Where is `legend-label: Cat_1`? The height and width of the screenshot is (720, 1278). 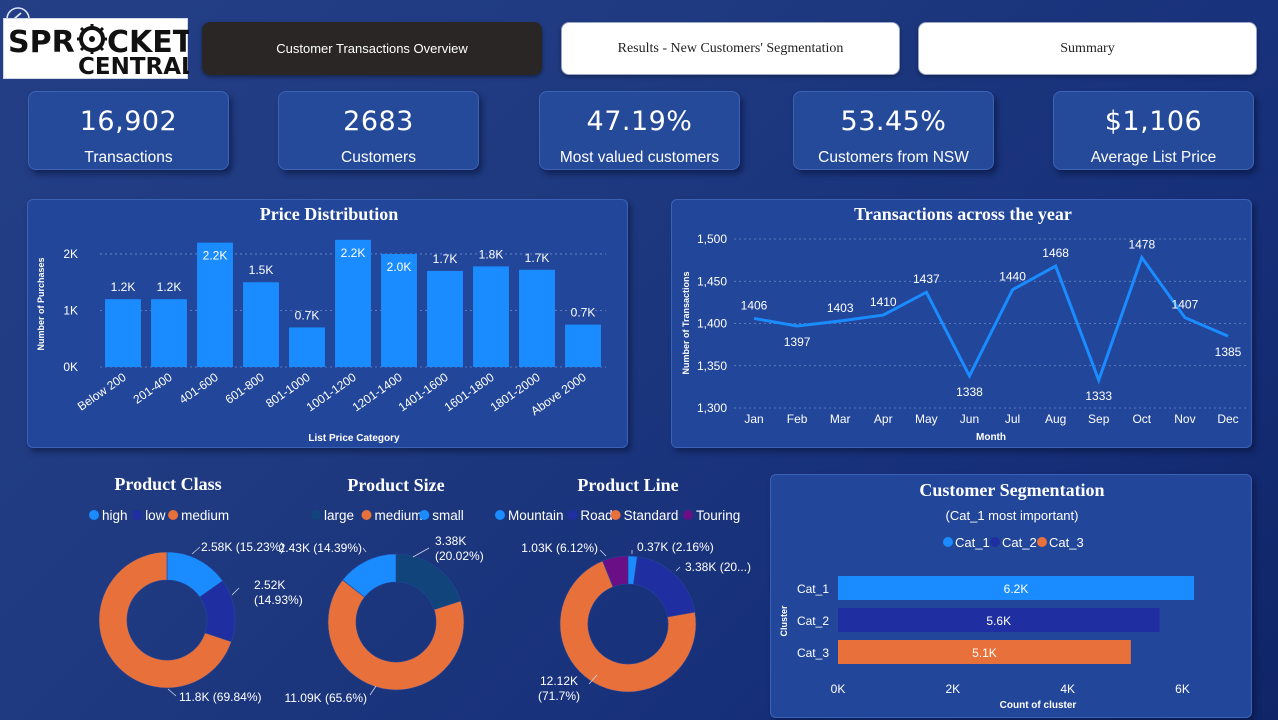 legend-label: Cat_1 is located at coordinates (972, 542).